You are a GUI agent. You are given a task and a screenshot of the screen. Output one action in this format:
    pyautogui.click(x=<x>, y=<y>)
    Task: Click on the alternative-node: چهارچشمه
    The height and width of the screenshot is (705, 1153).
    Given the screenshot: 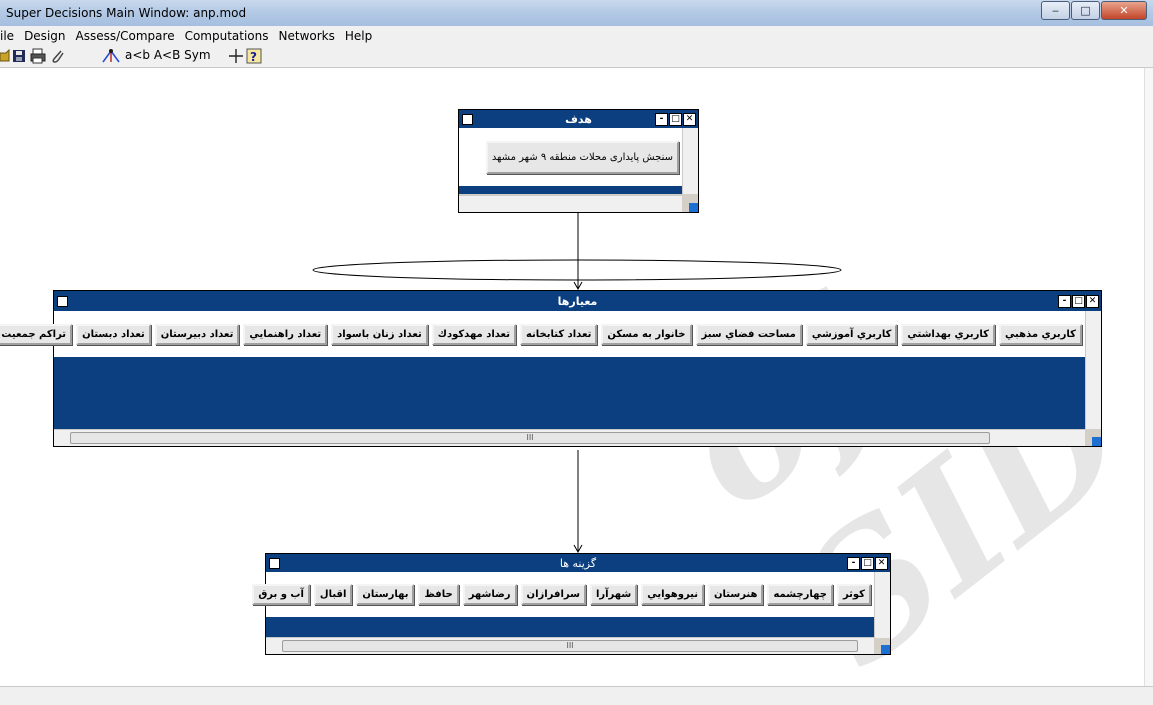 What is the action you would take?
    pyautogui.click(x=800, y=594)
    